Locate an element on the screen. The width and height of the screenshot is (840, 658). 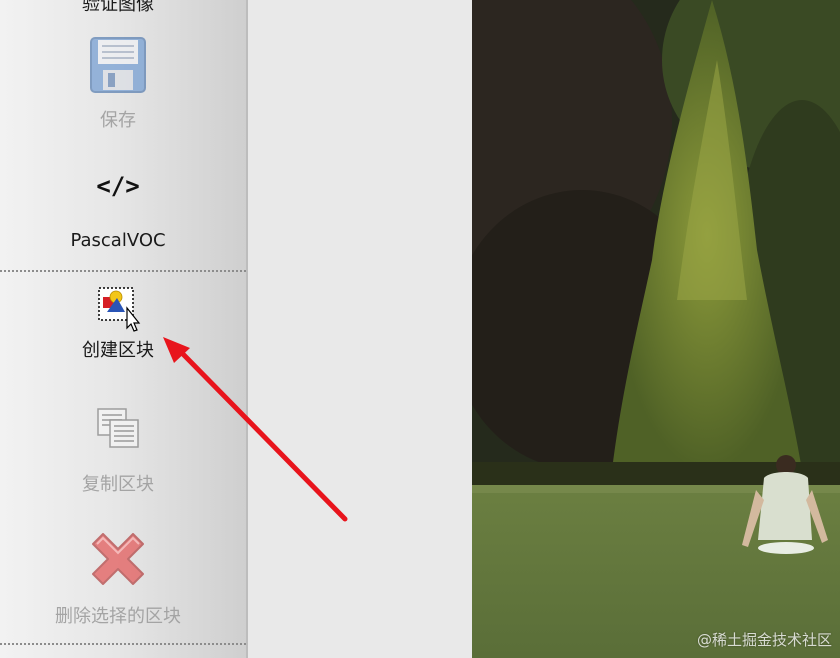
save-button: 保存 is located at coordinates (118, 84).